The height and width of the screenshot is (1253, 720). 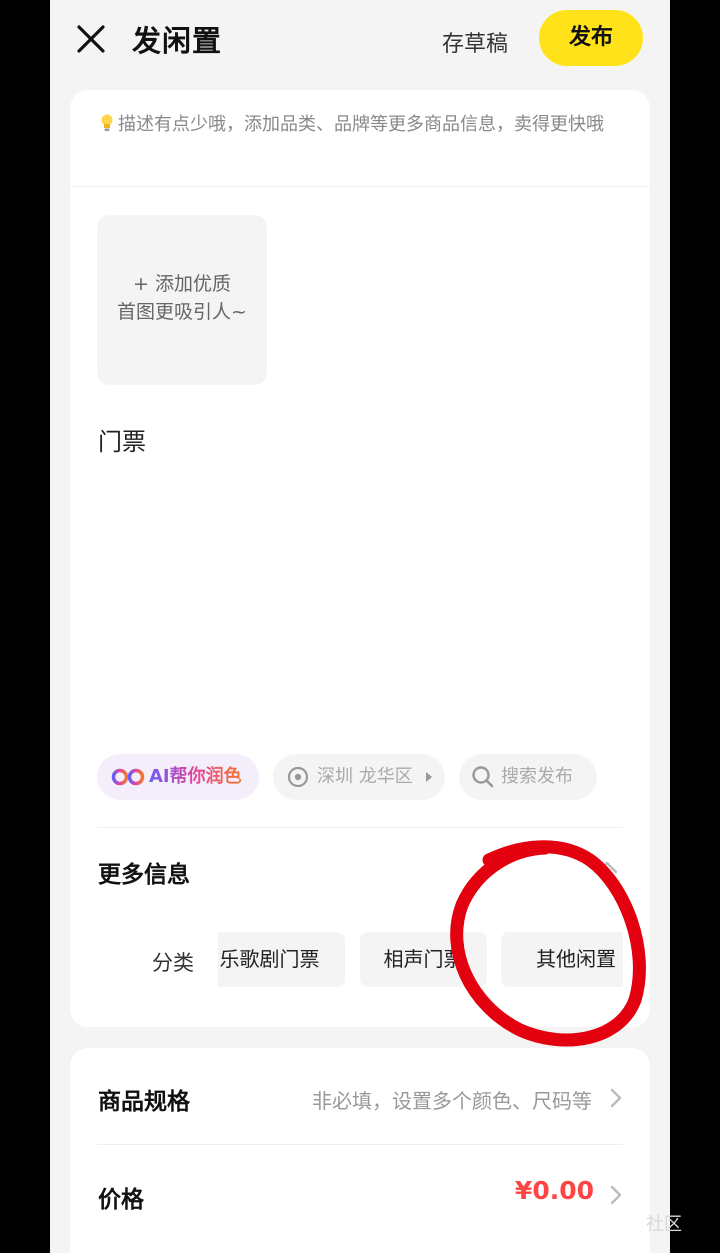 What do you see at coordinates (429, 777) in the screenshot?
I see `caret-right-icon` at bounding box center [429, 777].